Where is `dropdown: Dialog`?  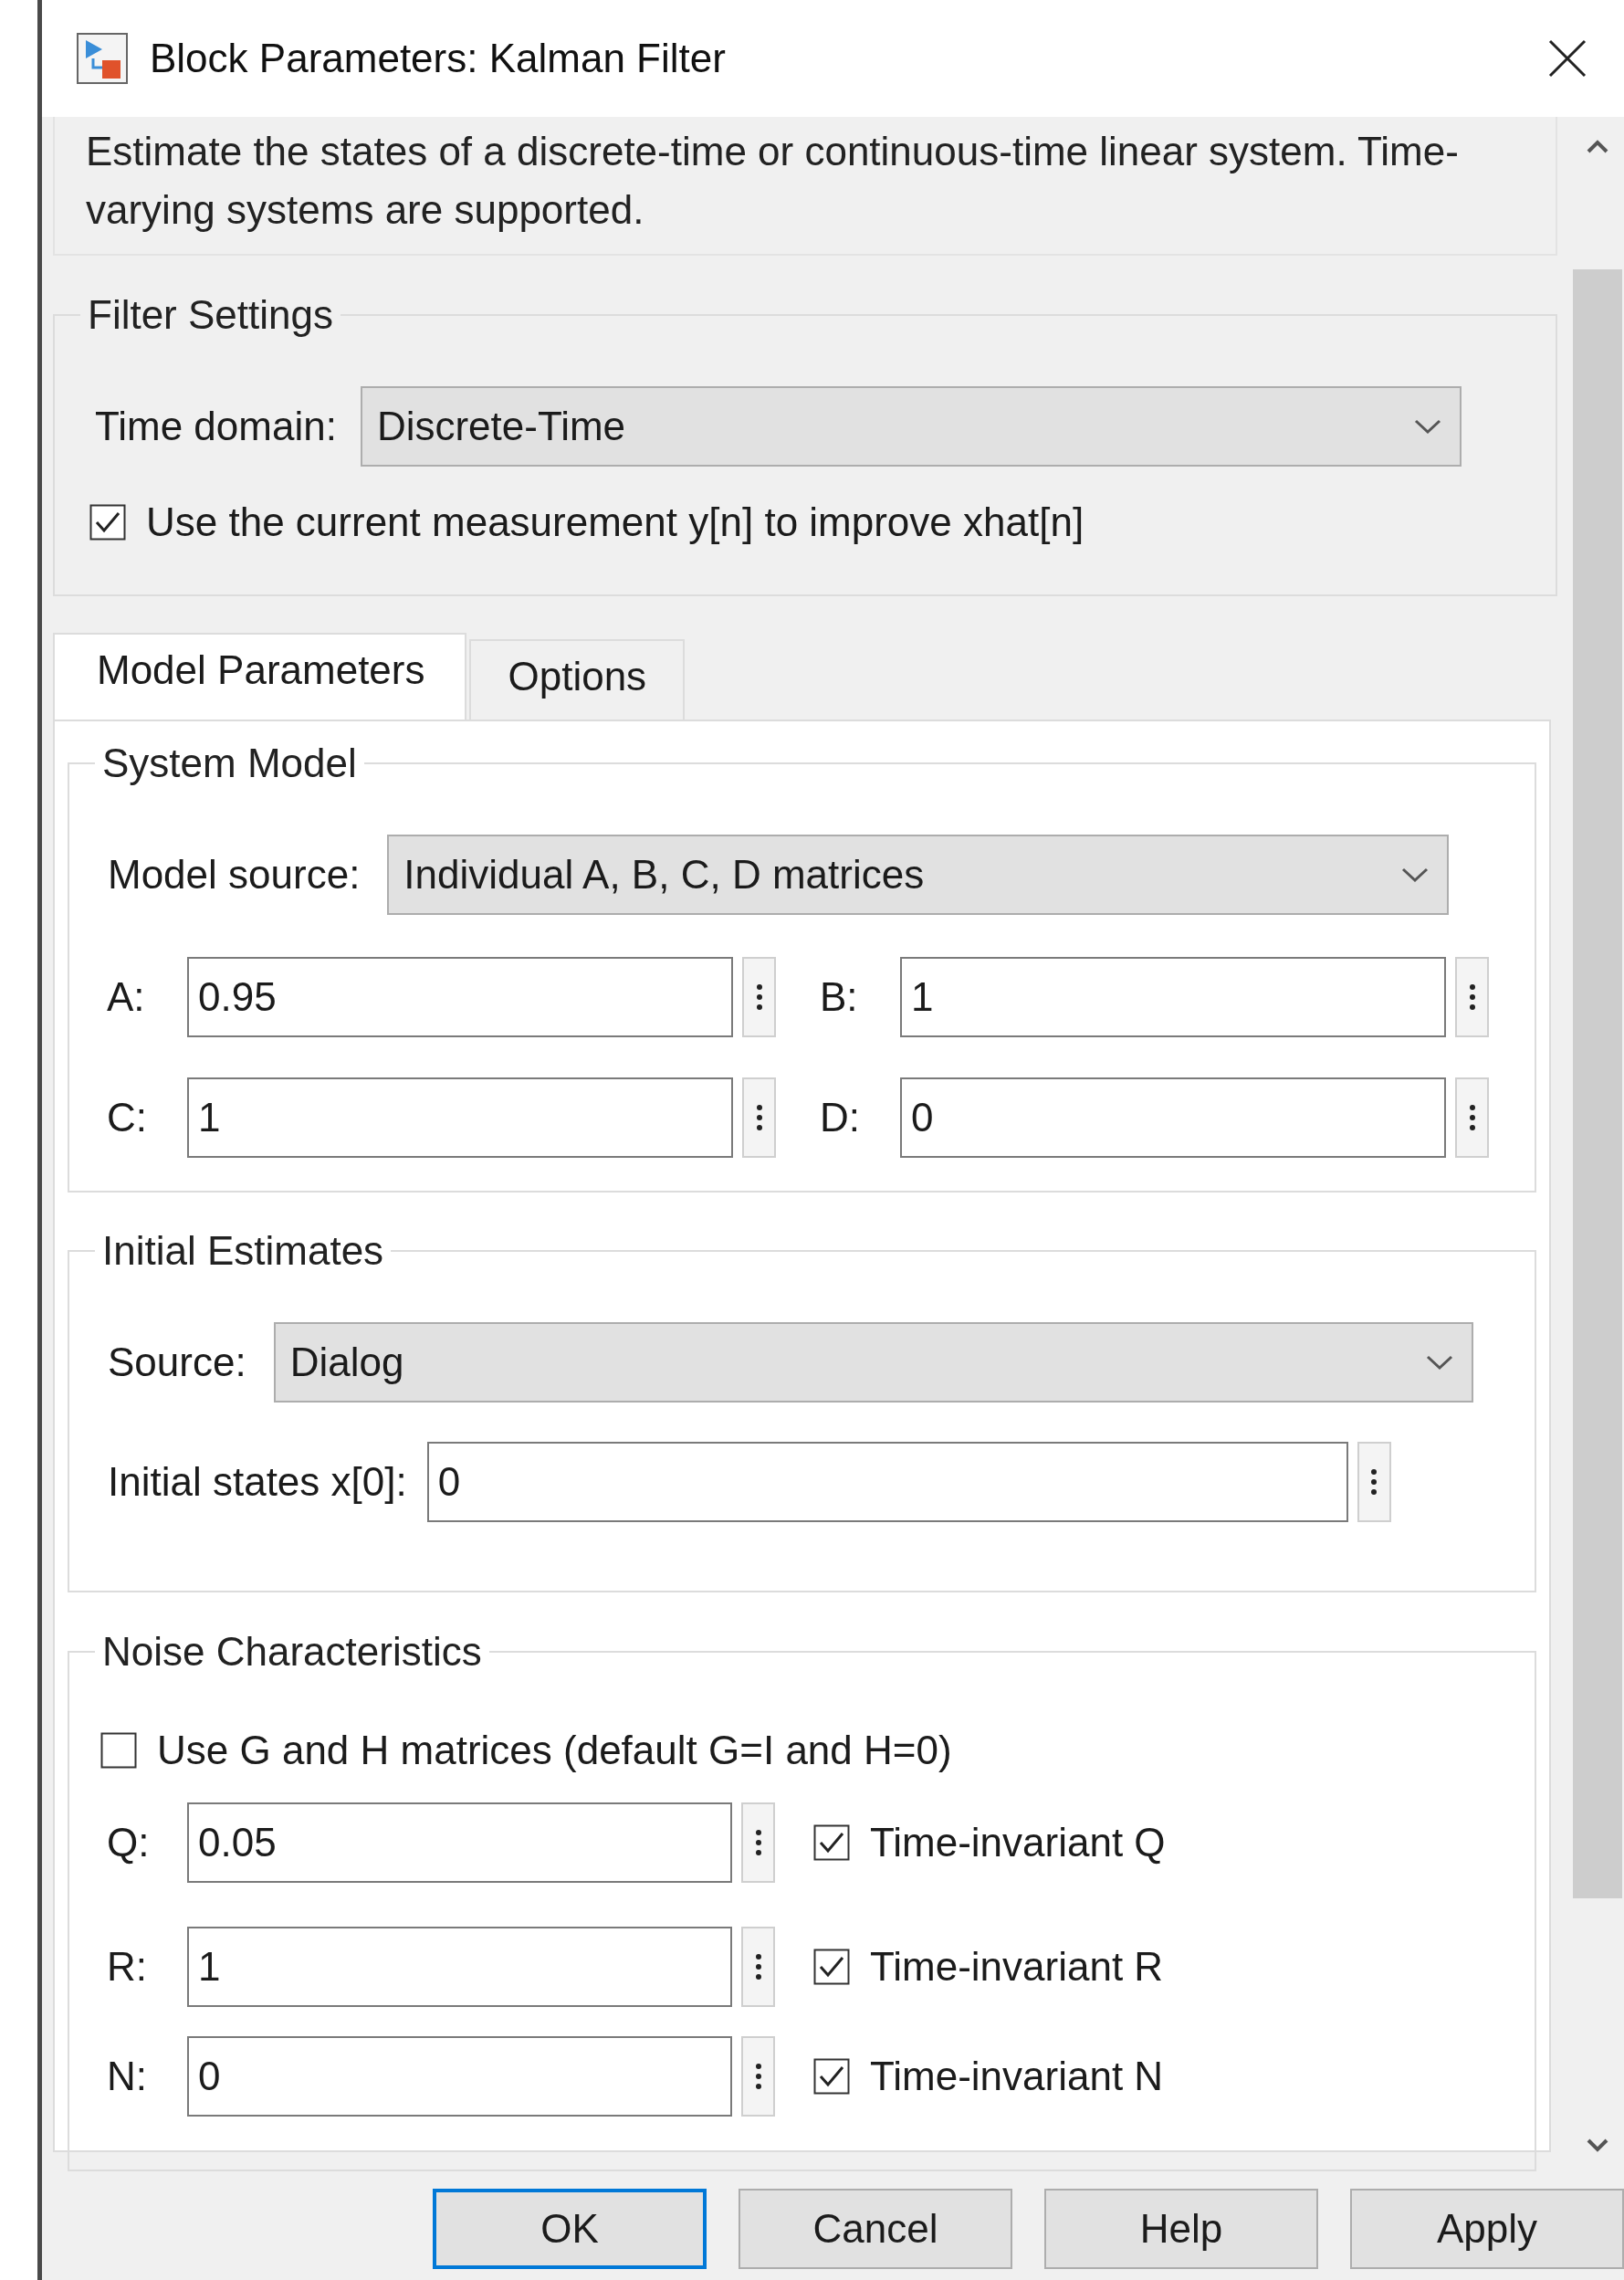
dropdown: Dialog is located at coordinates (873, 1362).